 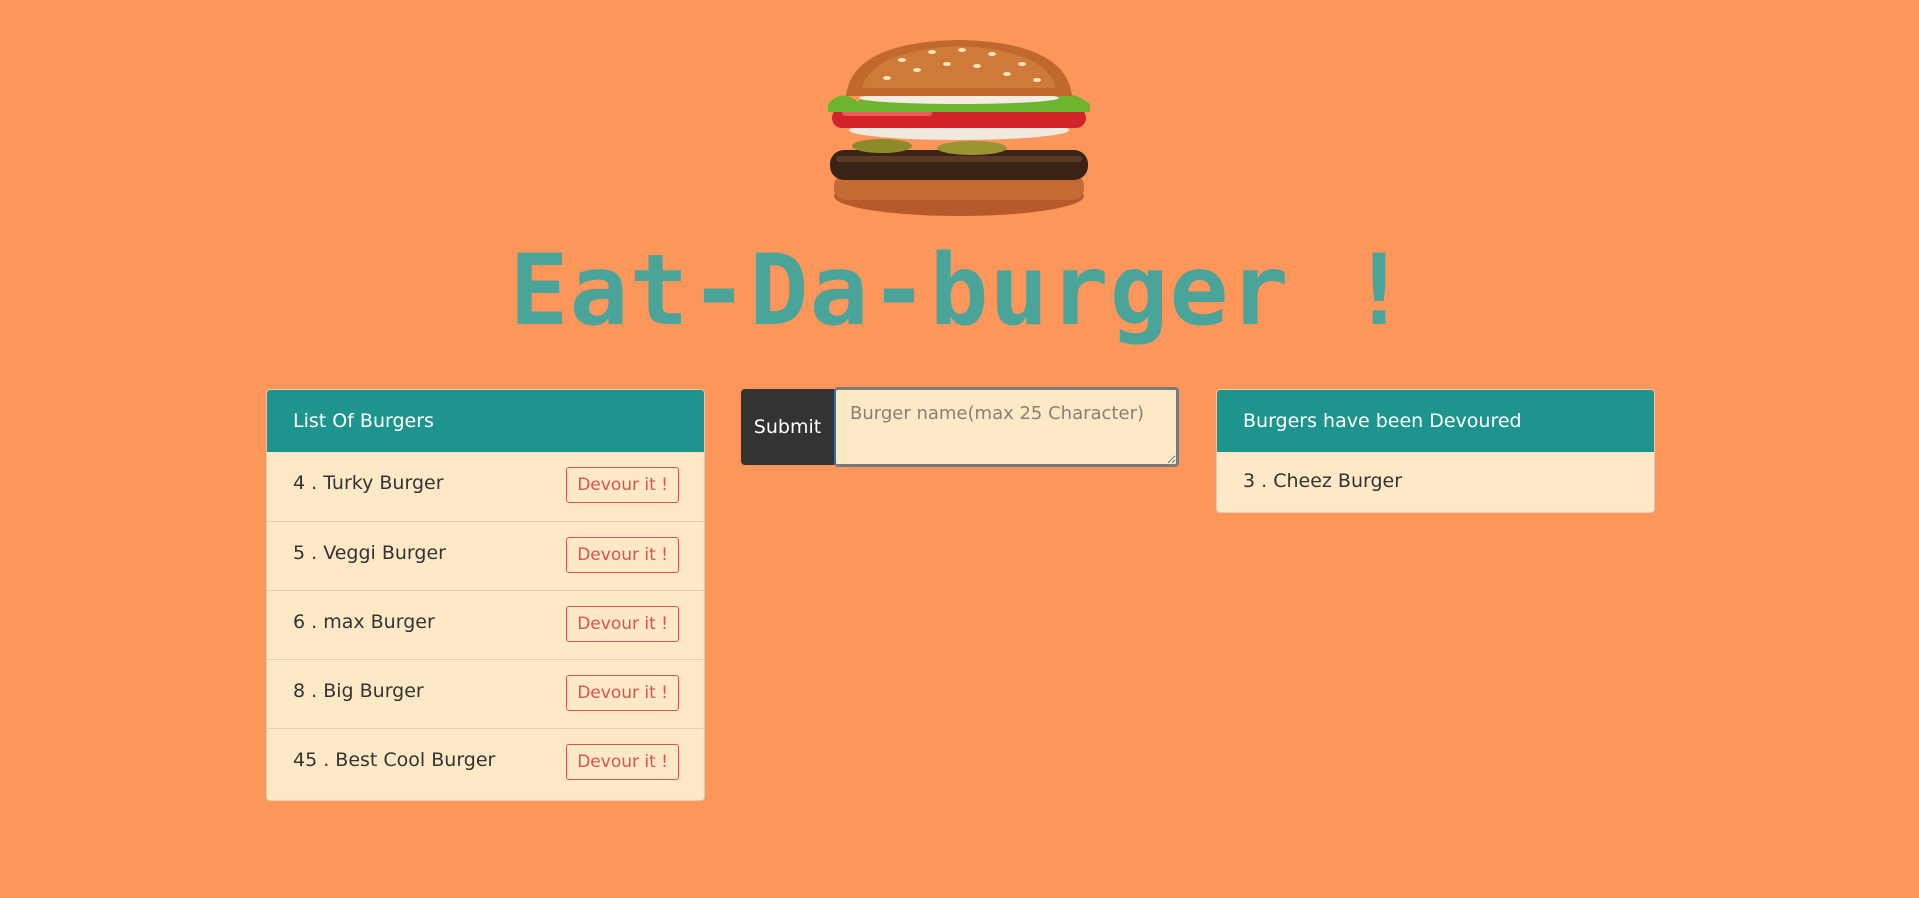 I want to click on burger-name: 4 . Turky Burger, so click(x=368, y=483).